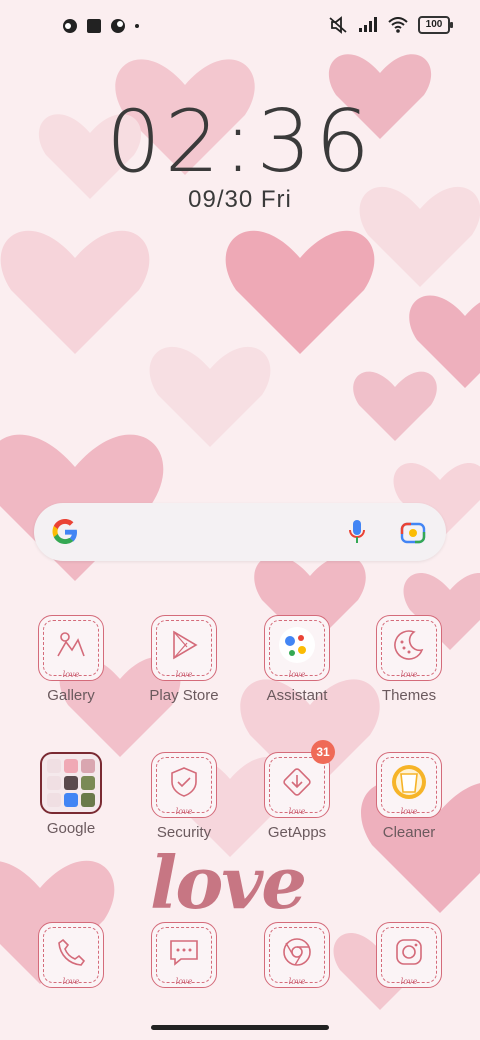  I want to click on app-label-cleaner: Cleaner, so click(409, 832).